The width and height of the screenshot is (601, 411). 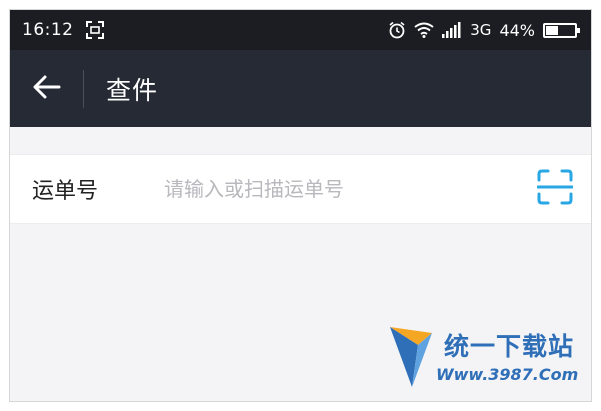 What do you see at coordinates (397, 30) in the screenshot?
I see `alarm-icon` at bounding box center [397, 30].